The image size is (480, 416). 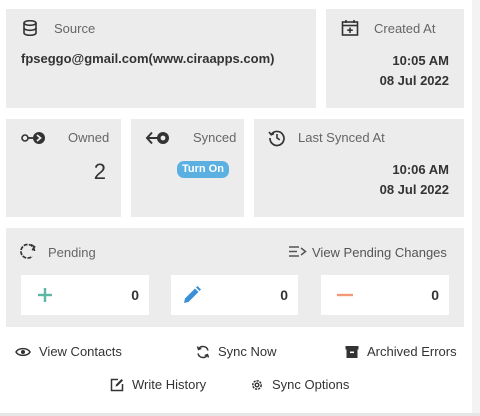 I want to click on synced-link-icon, so click(x=157, y=138).